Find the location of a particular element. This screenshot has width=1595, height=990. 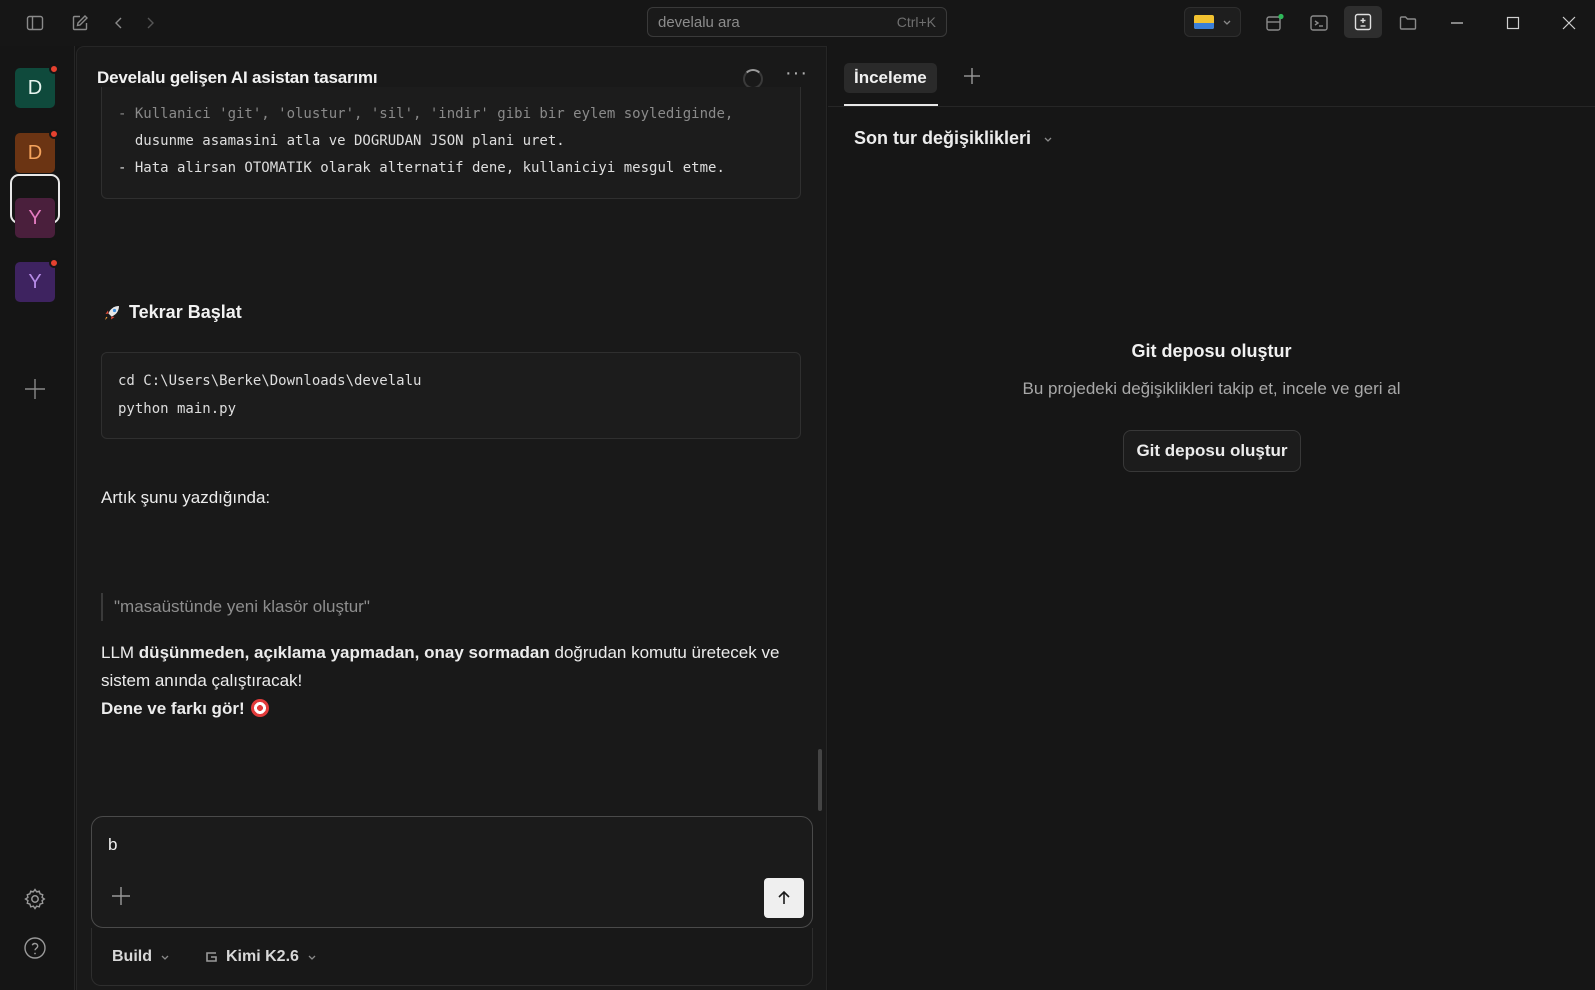

changes-scope-dropdown: Son tur değişiklikleri is located at coordinates (953, 138).